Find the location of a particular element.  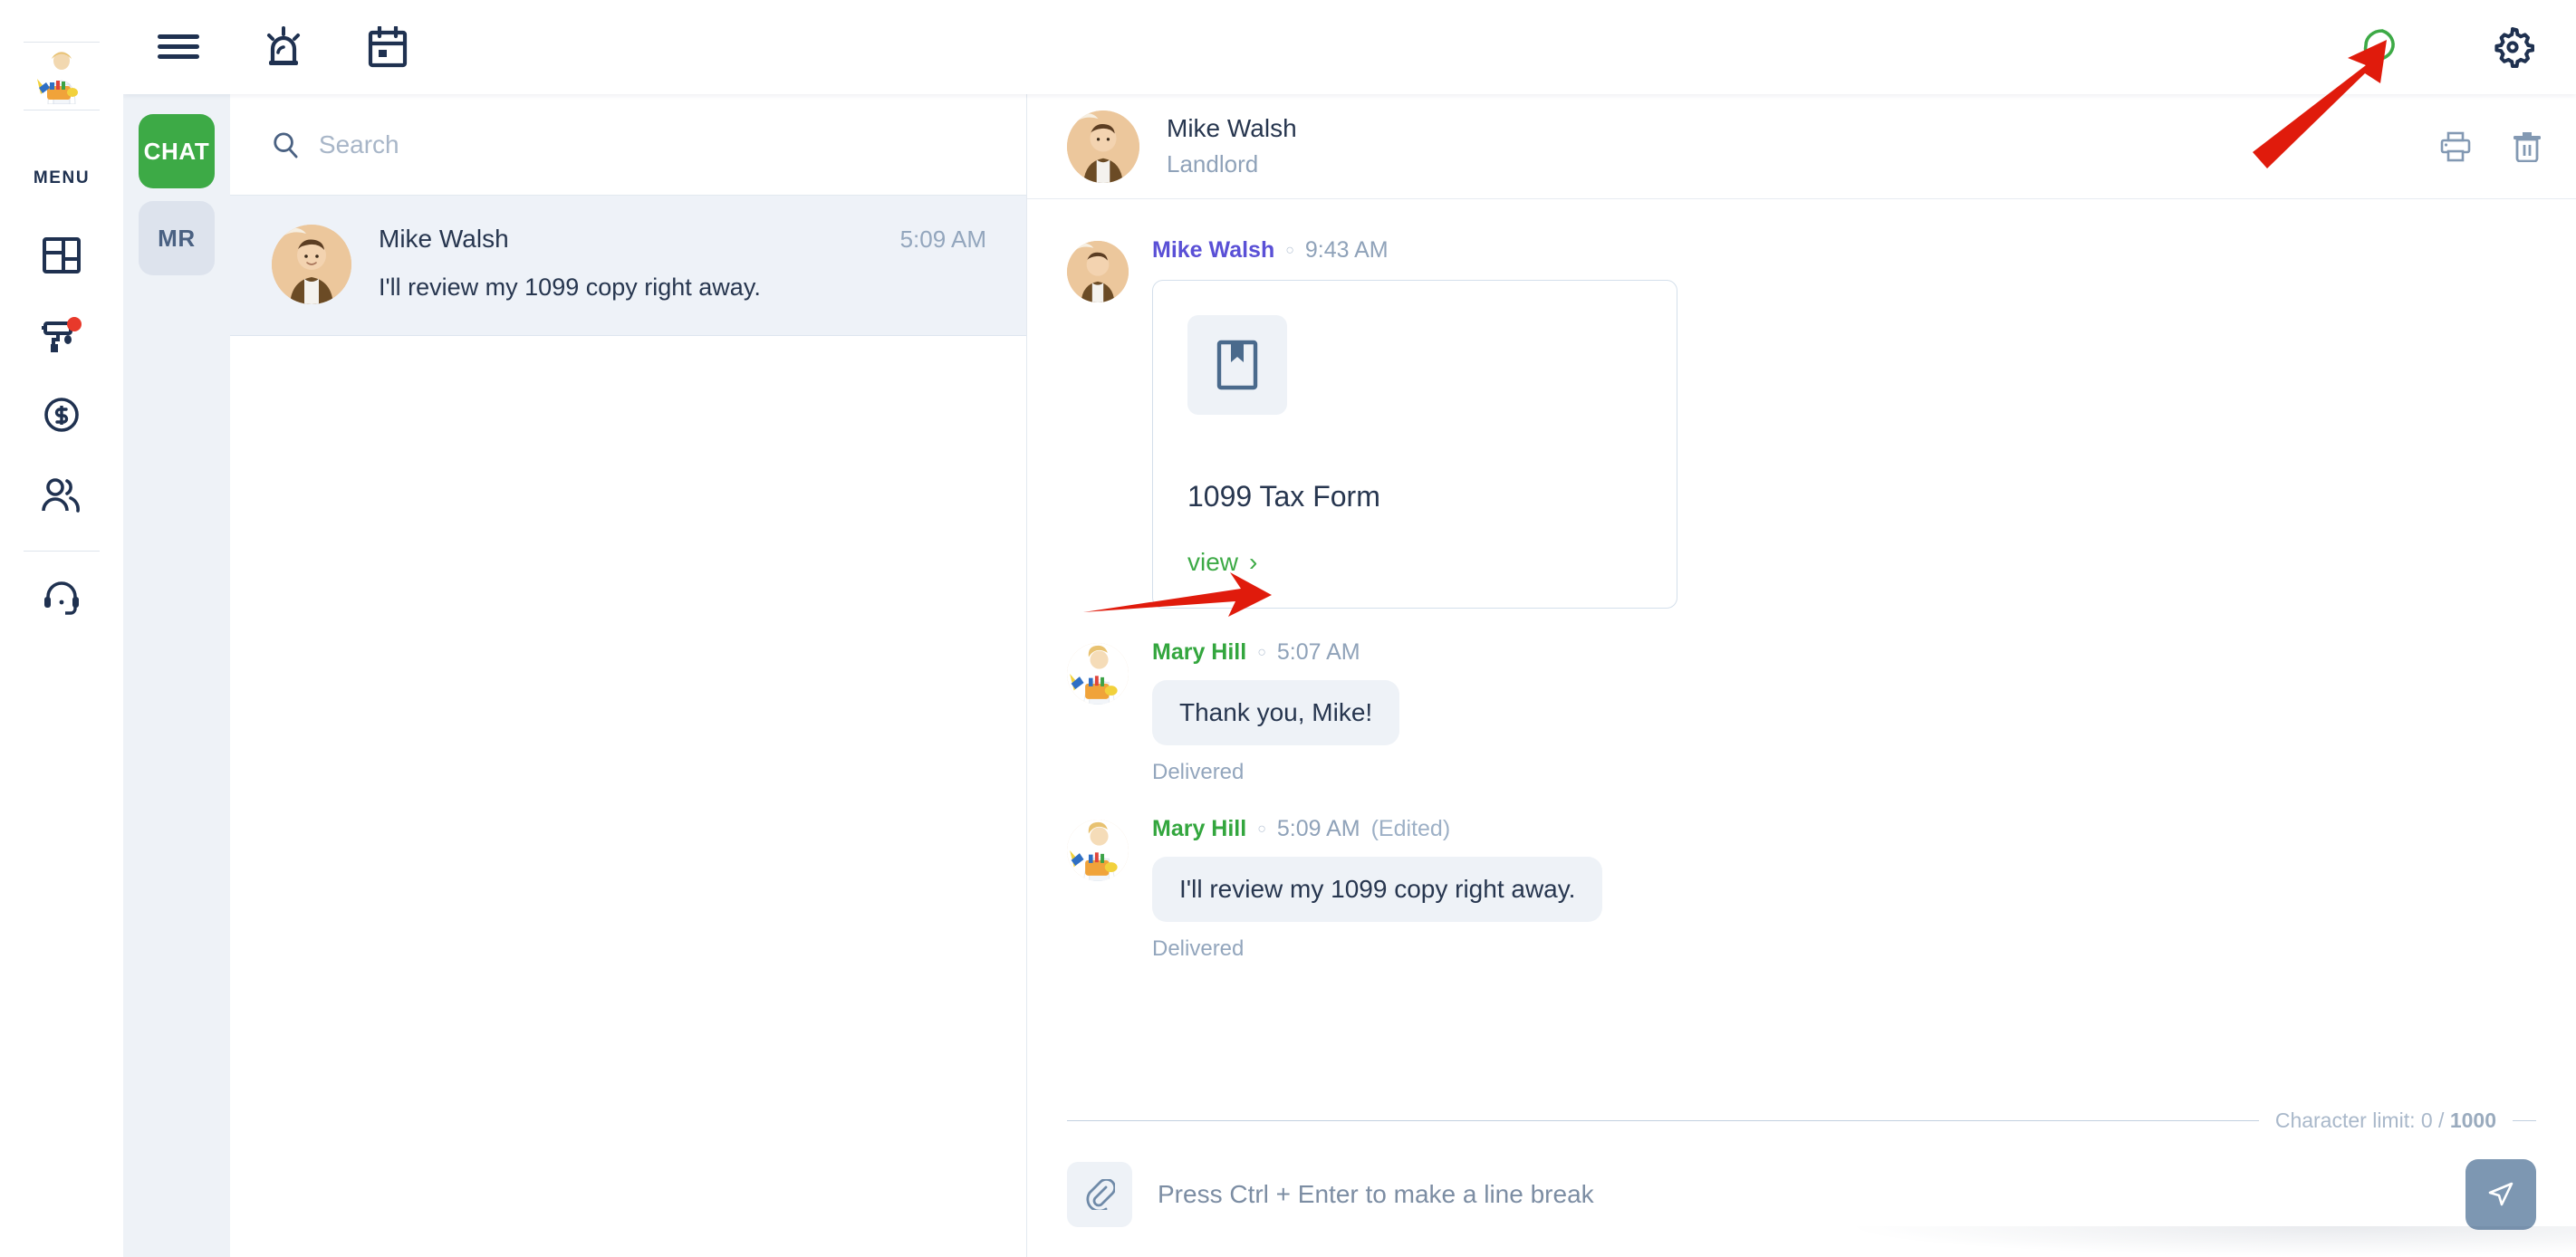

sidebar-item-tenants is located at coordinates (61, 494).